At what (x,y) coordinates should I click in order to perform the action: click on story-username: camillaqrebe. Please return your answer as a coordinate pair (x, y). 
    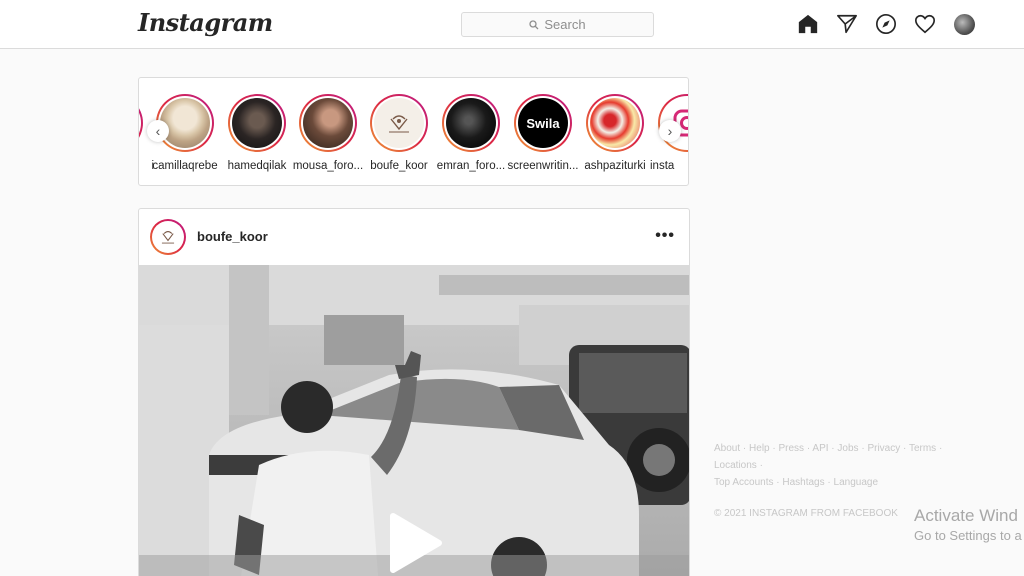
    Looking at the image, I should click on (185, 166).